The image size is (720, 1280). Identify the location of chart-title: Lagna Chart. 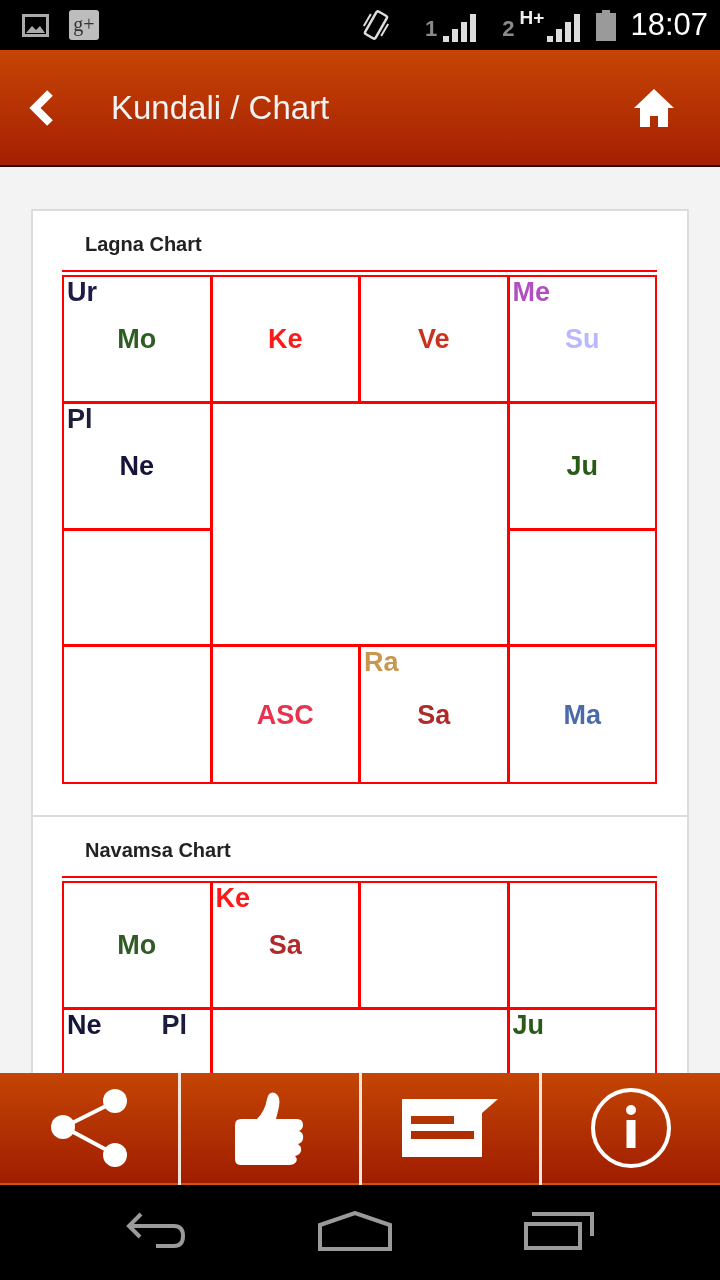
(144, 244).